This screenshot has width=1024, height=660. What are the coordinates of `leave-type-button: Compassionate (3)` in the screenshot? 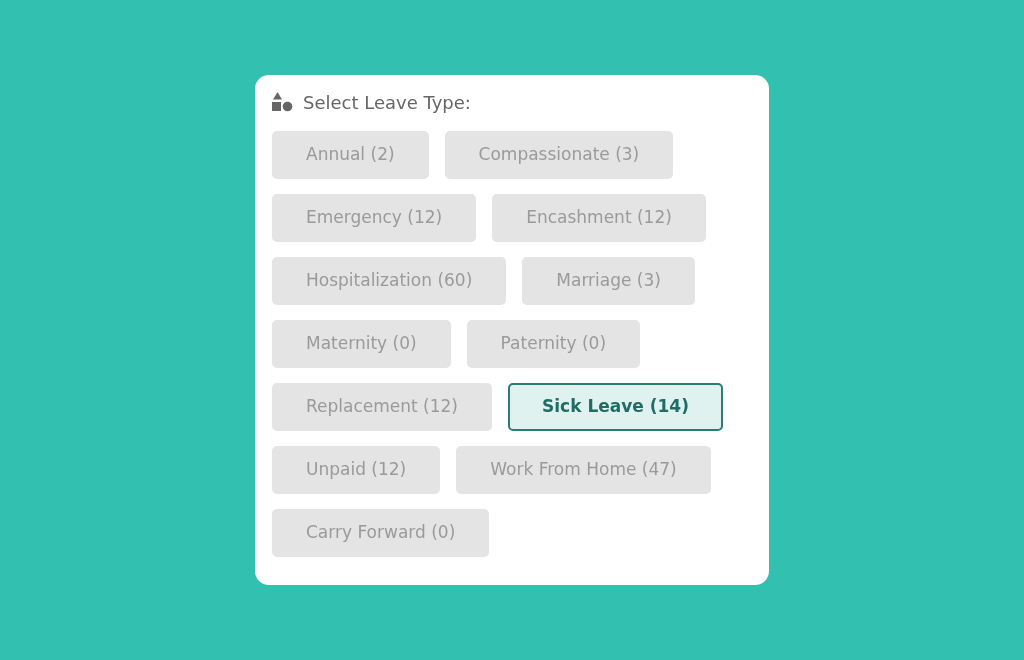 It's located at (559, 155).